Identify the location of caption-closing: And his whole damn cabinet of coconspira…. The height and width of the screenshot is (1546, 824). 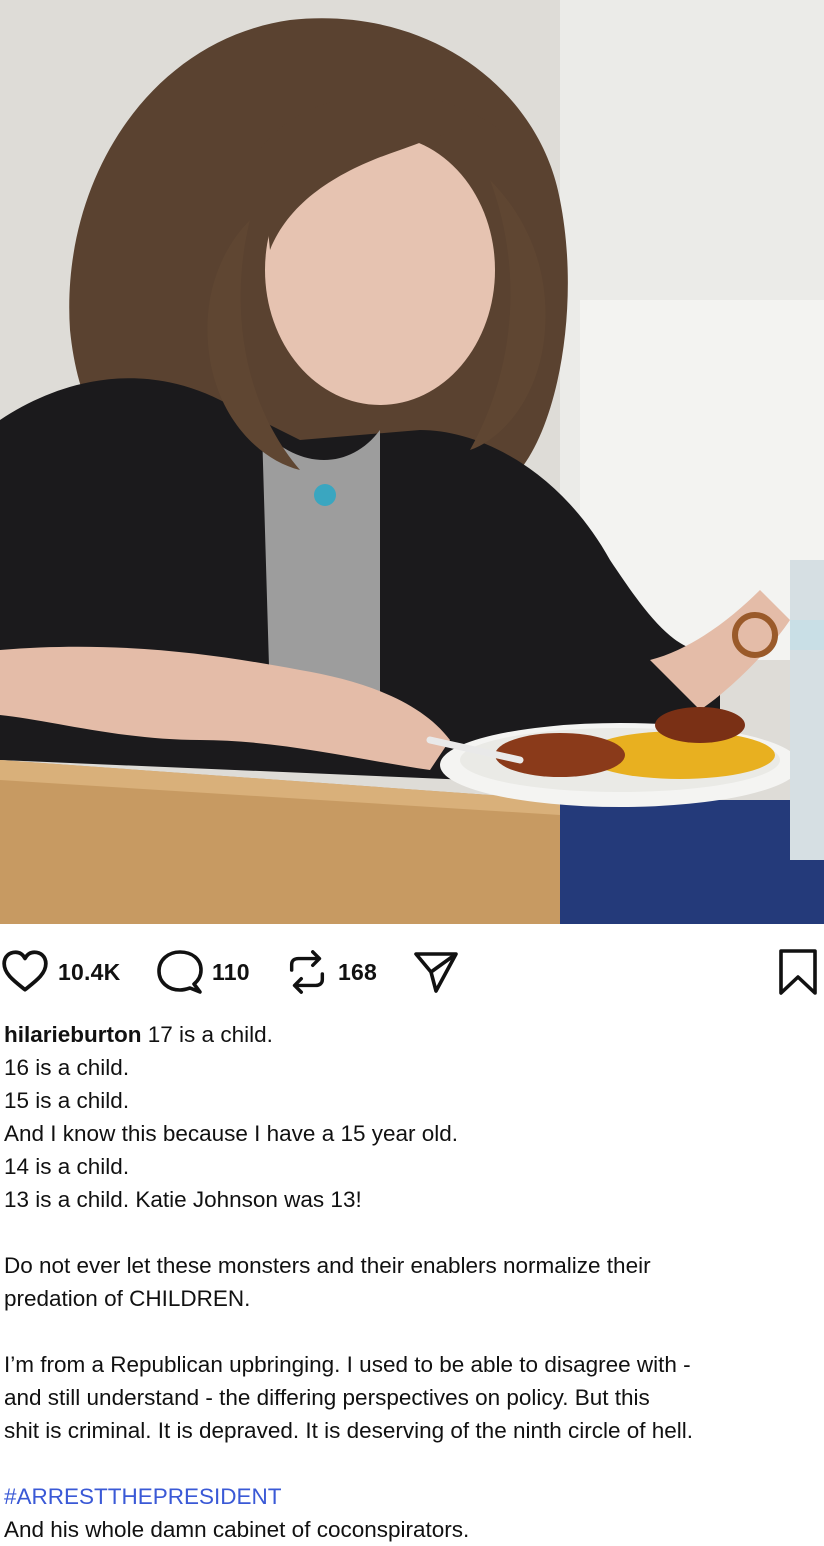
(237, 1529).